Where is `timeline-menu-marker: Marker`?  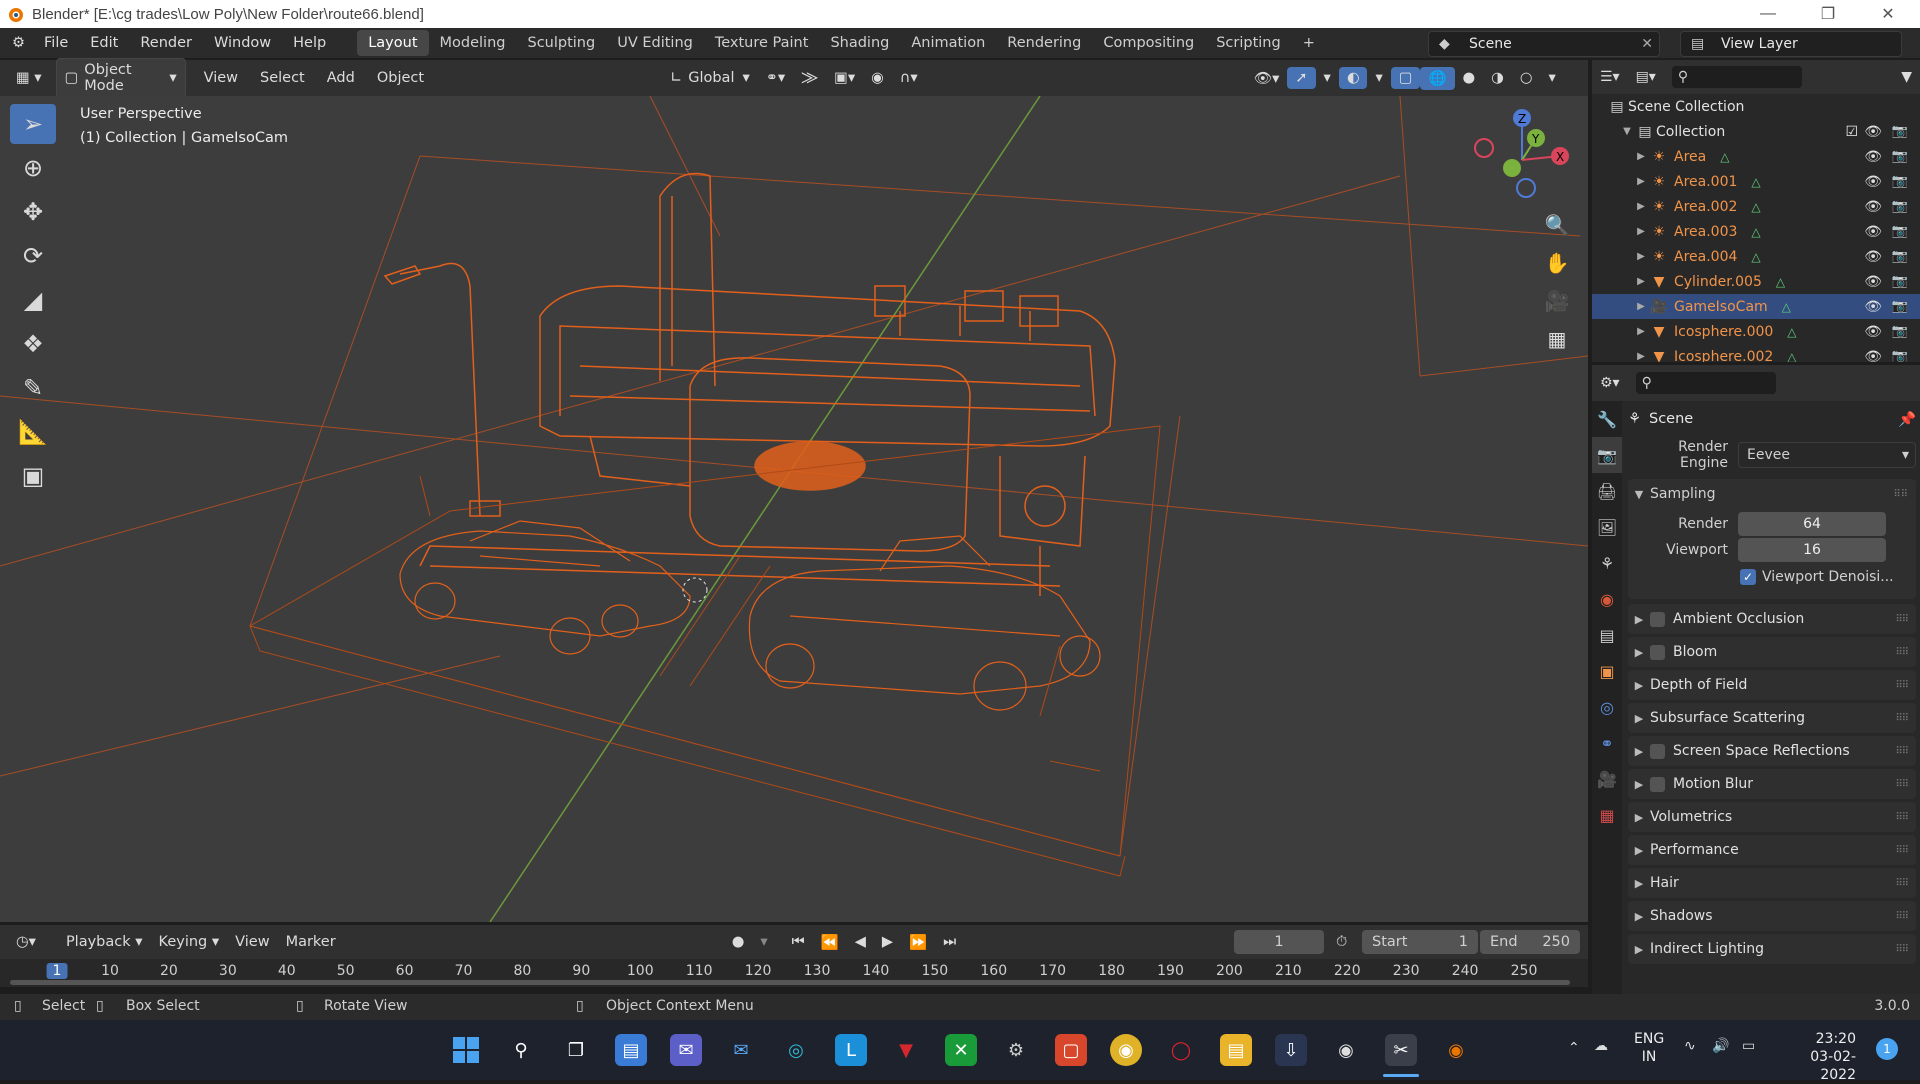
timeline-menu-marker: Marker is located at coordinates (311, 942).